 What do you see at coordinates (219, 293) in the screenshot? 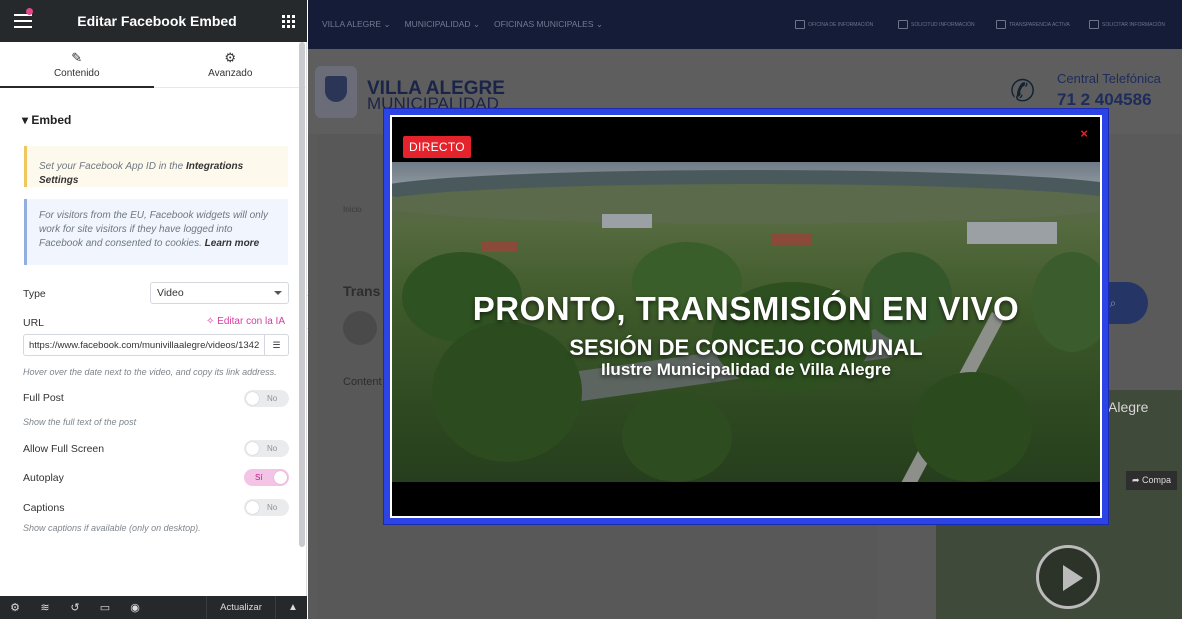
I see `type-select: Video` at bounding box center [219, 293].